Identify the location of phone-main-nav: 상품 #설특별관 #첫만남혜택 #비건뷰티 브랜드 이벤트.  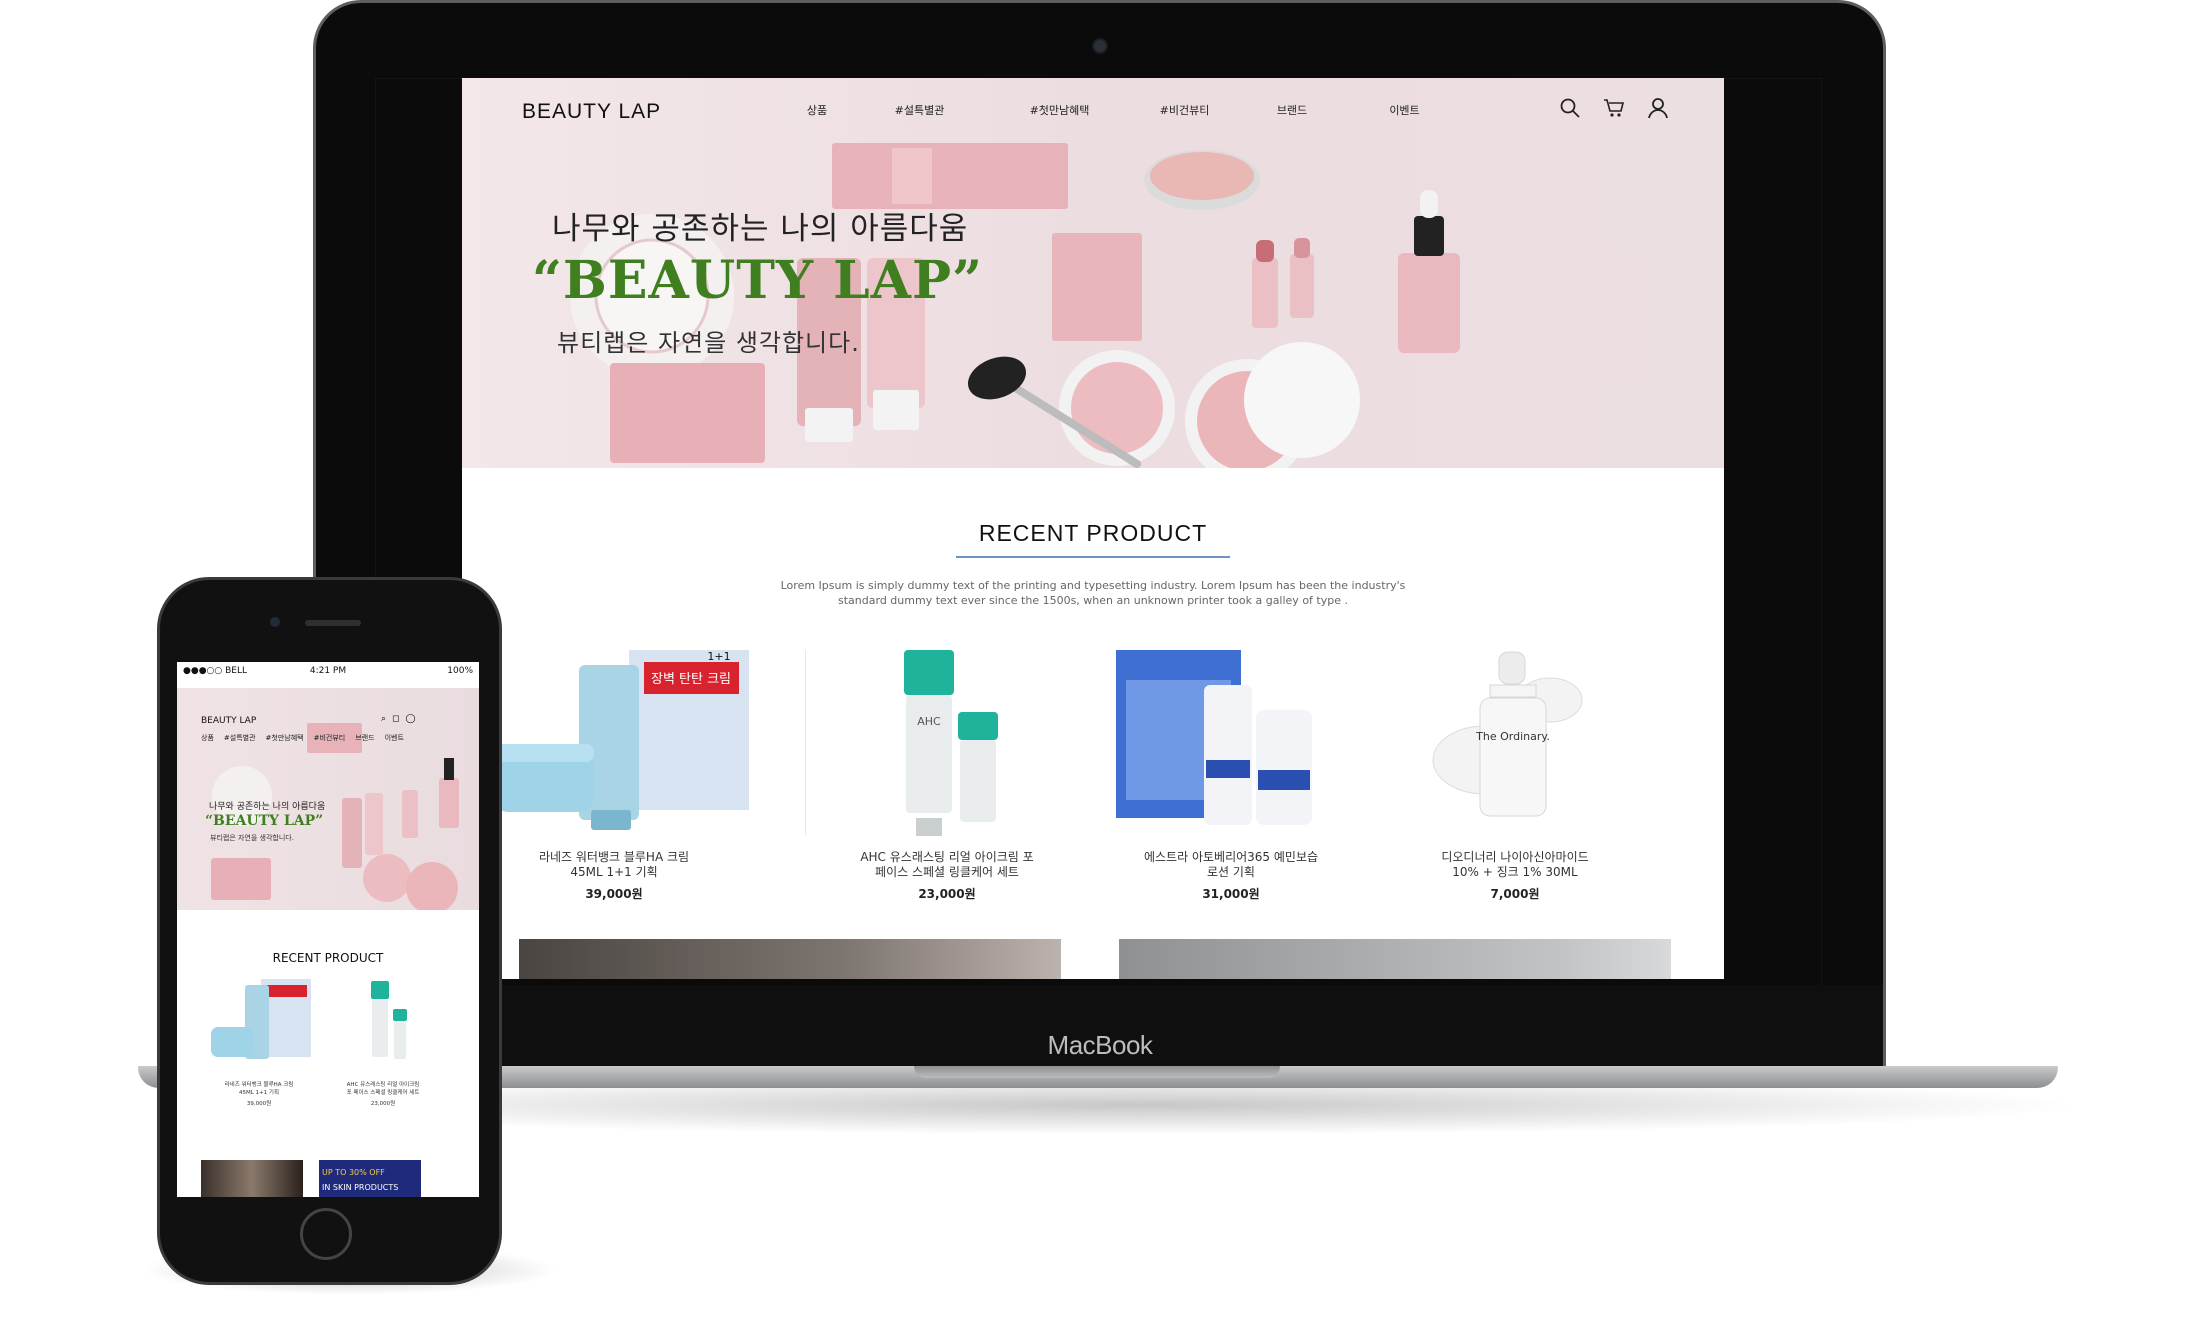
(302, 738).